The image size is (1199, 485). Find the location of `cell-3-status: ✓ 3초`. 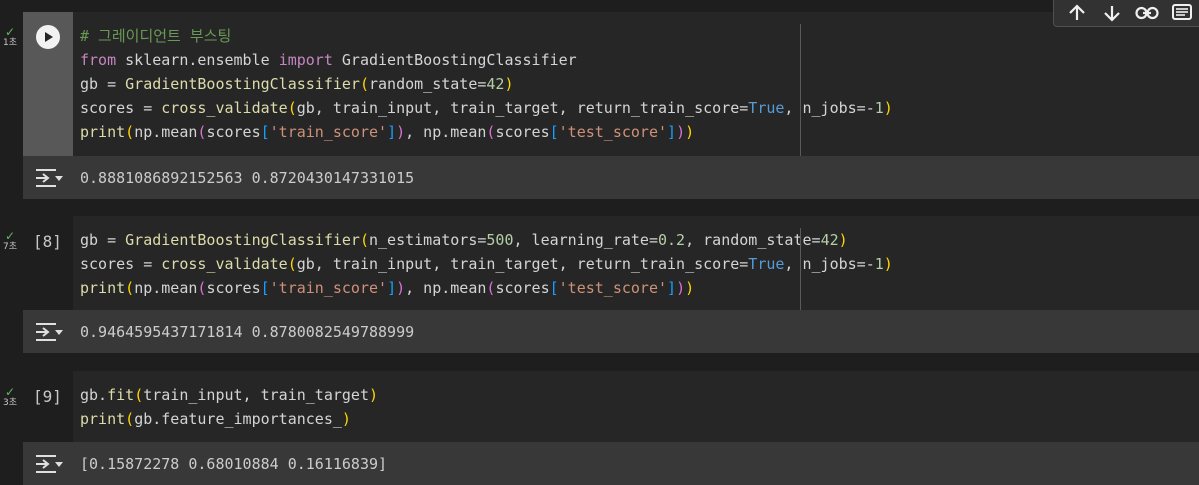

cell-3-status: ✓ 3초 is located at coordinates (10, 397).